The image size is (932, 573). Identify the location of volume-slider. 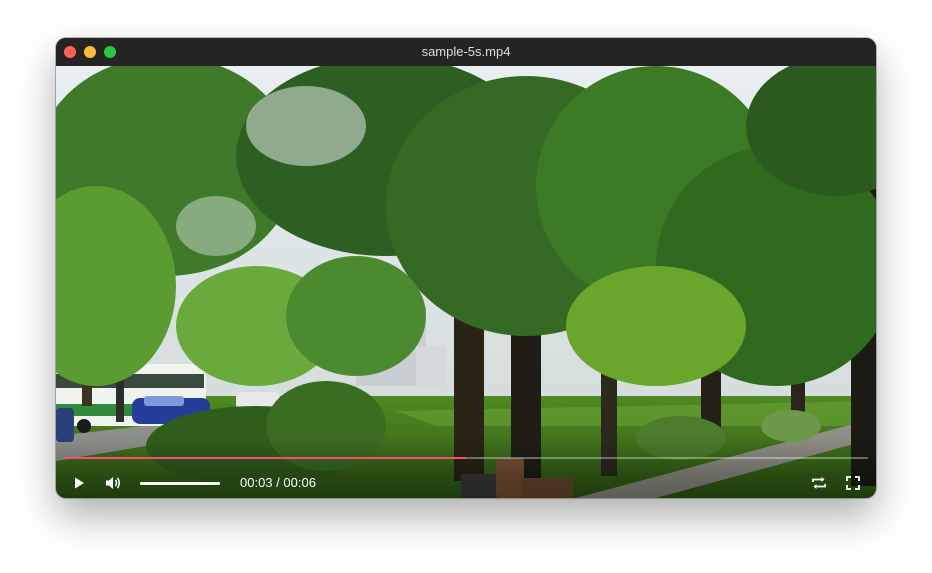
(180, 483).